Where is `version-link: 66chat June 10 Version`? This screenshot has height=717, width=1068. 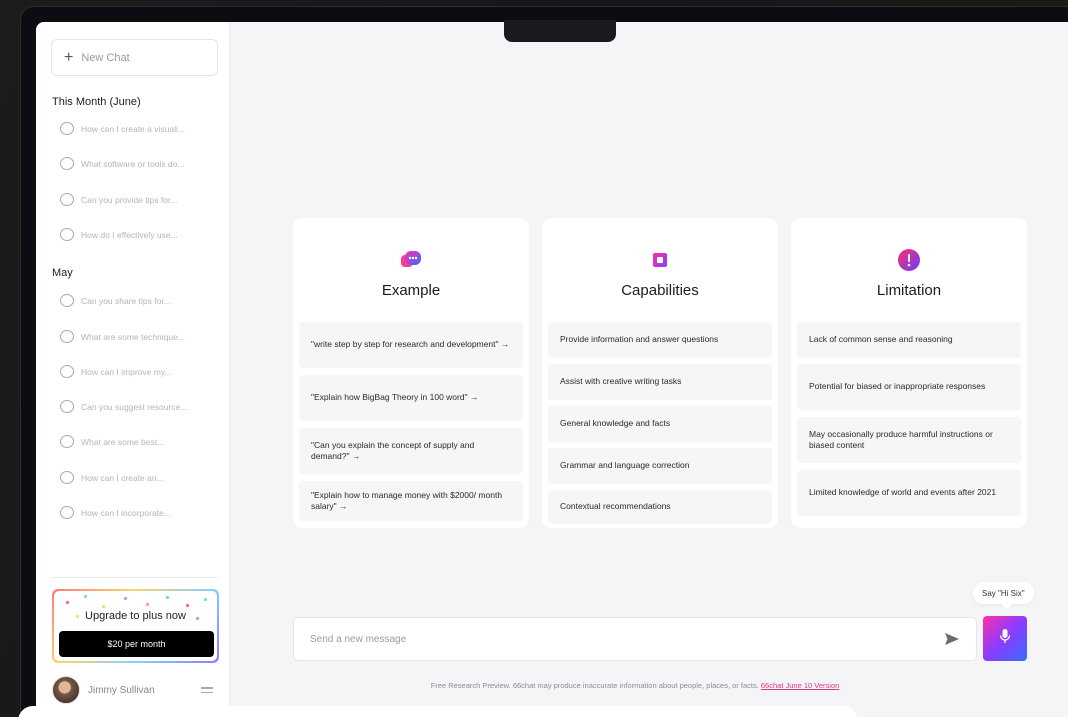
version-link: 66chat June 10 Version is located at coordinates (800, 685).